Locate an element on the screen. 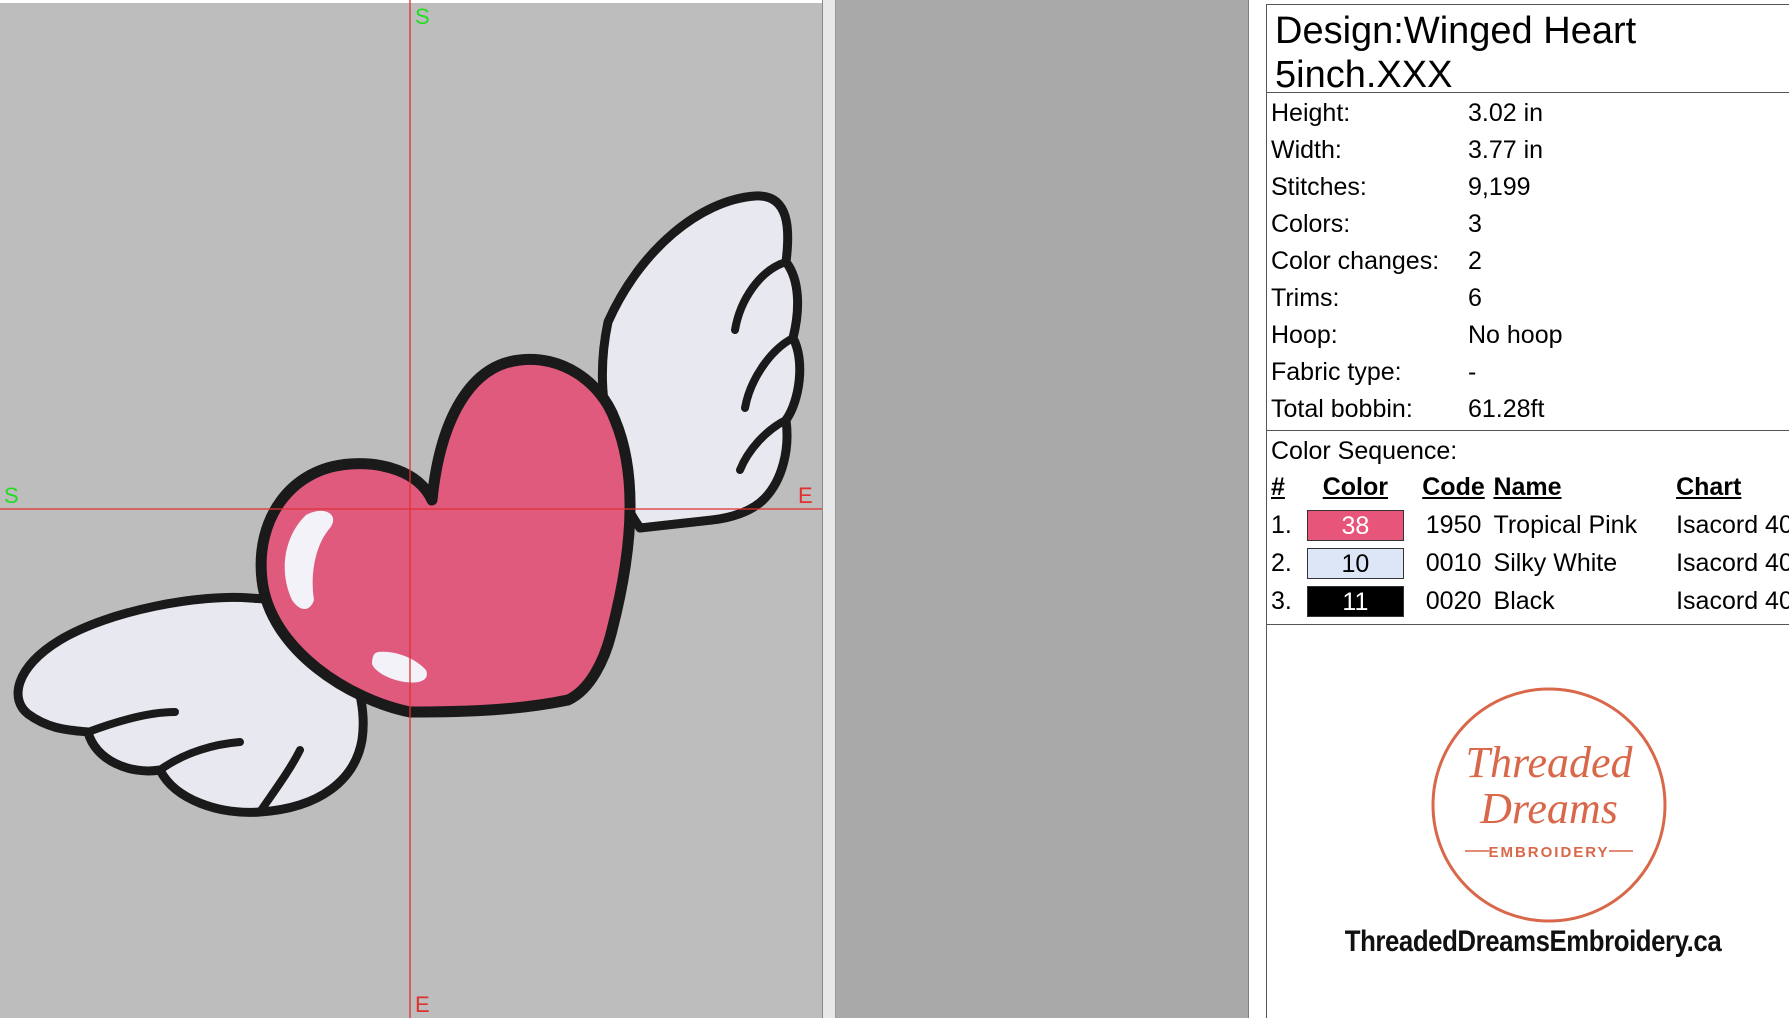 This screenshot has width=1789, height=1018. design-title-line1: Design:Winged Heart is located at coordinates (1456, 31).